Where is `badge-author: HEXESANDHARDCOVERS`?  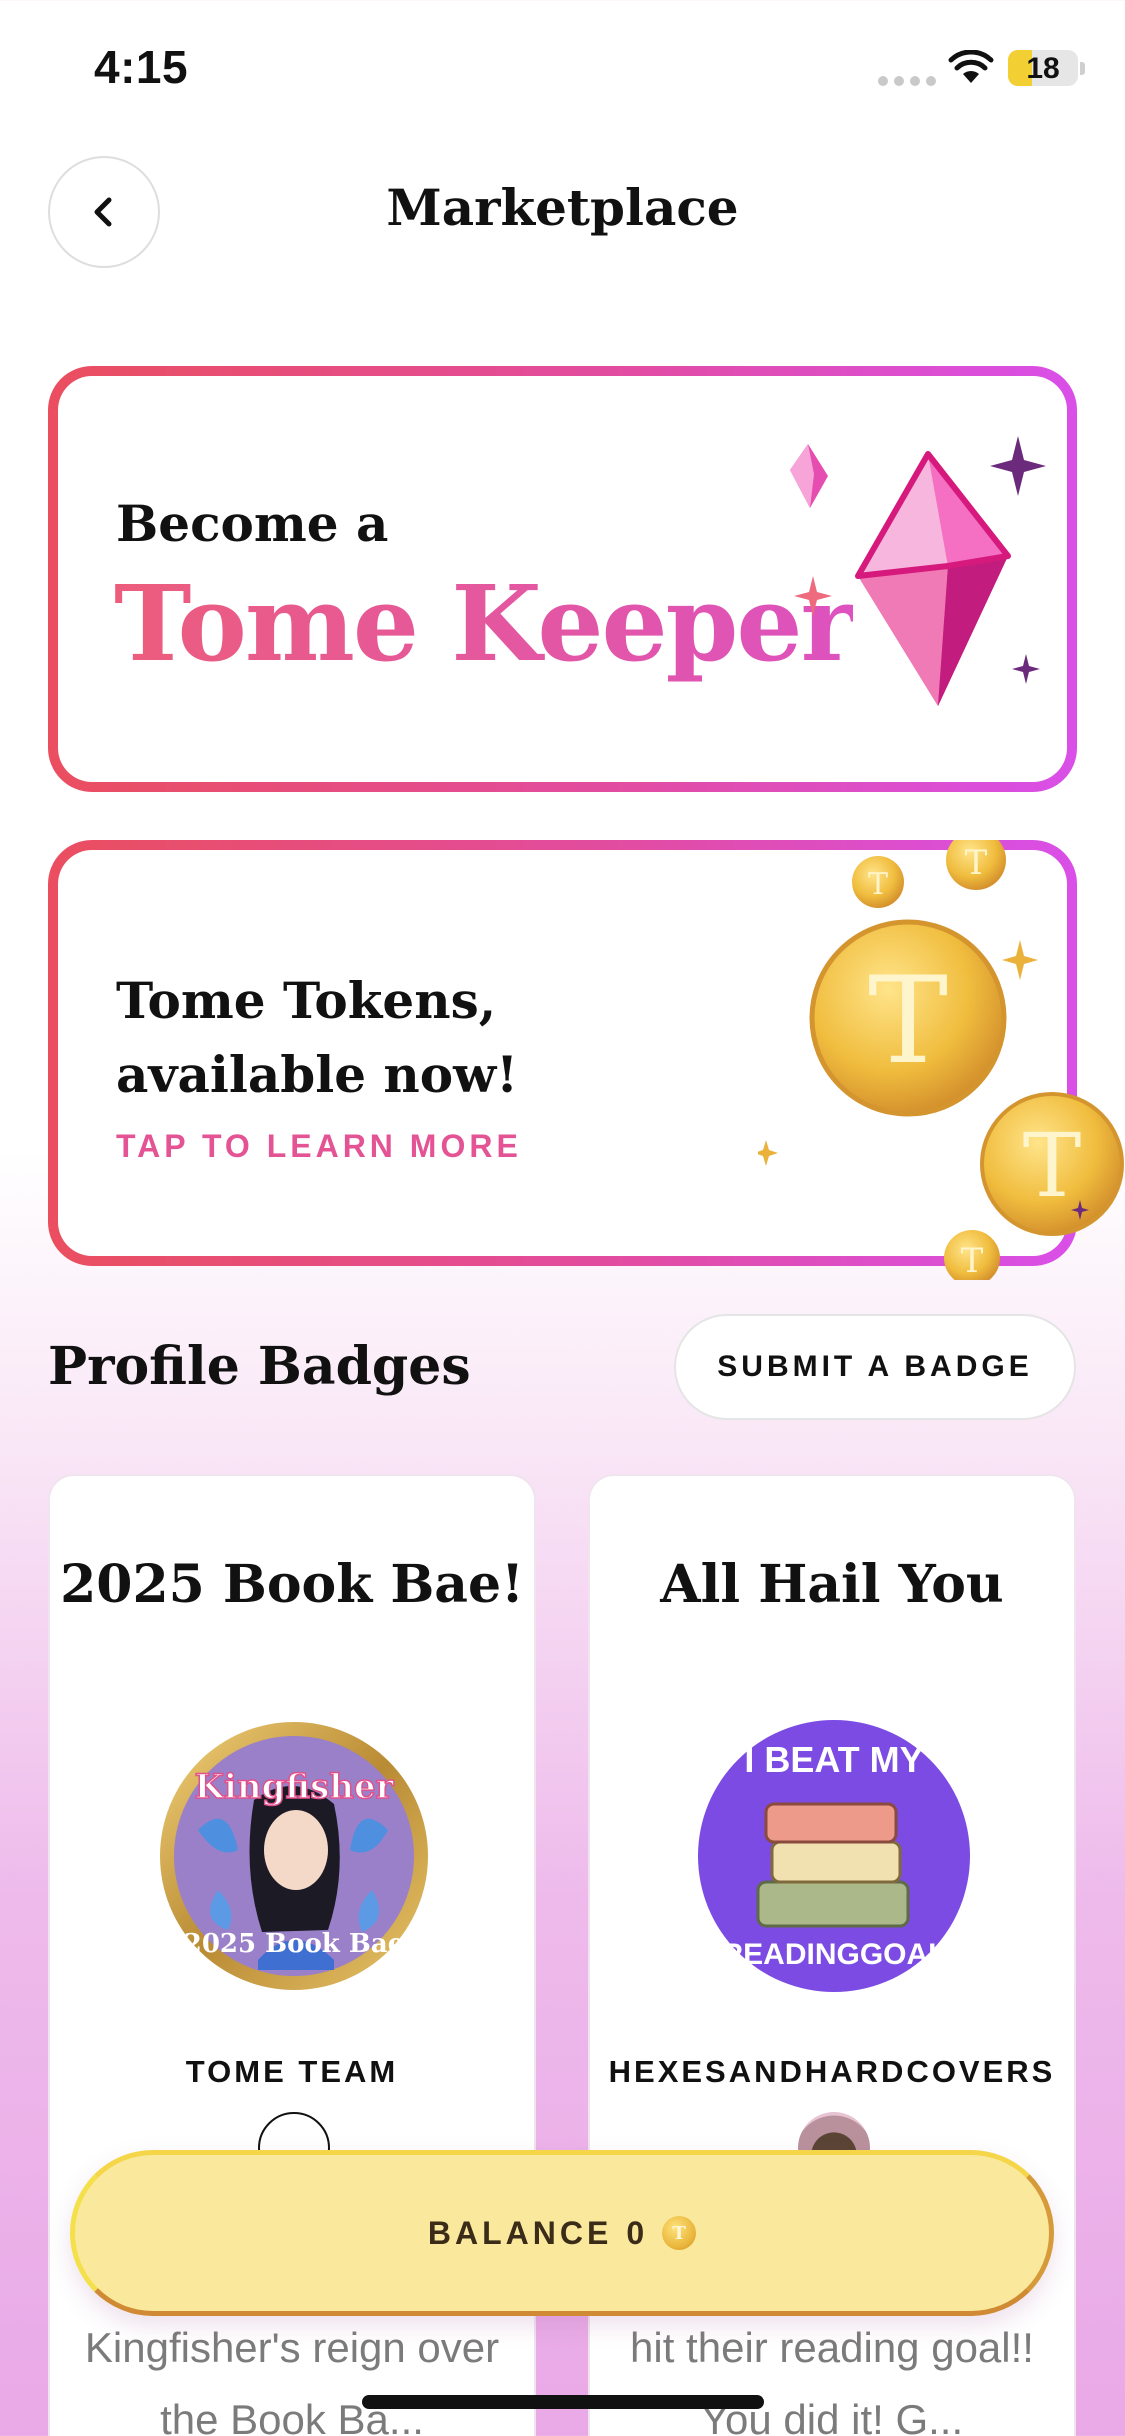 badge-author: HEXESANDHARDCOVERS is located at coordinates (832, 2071).